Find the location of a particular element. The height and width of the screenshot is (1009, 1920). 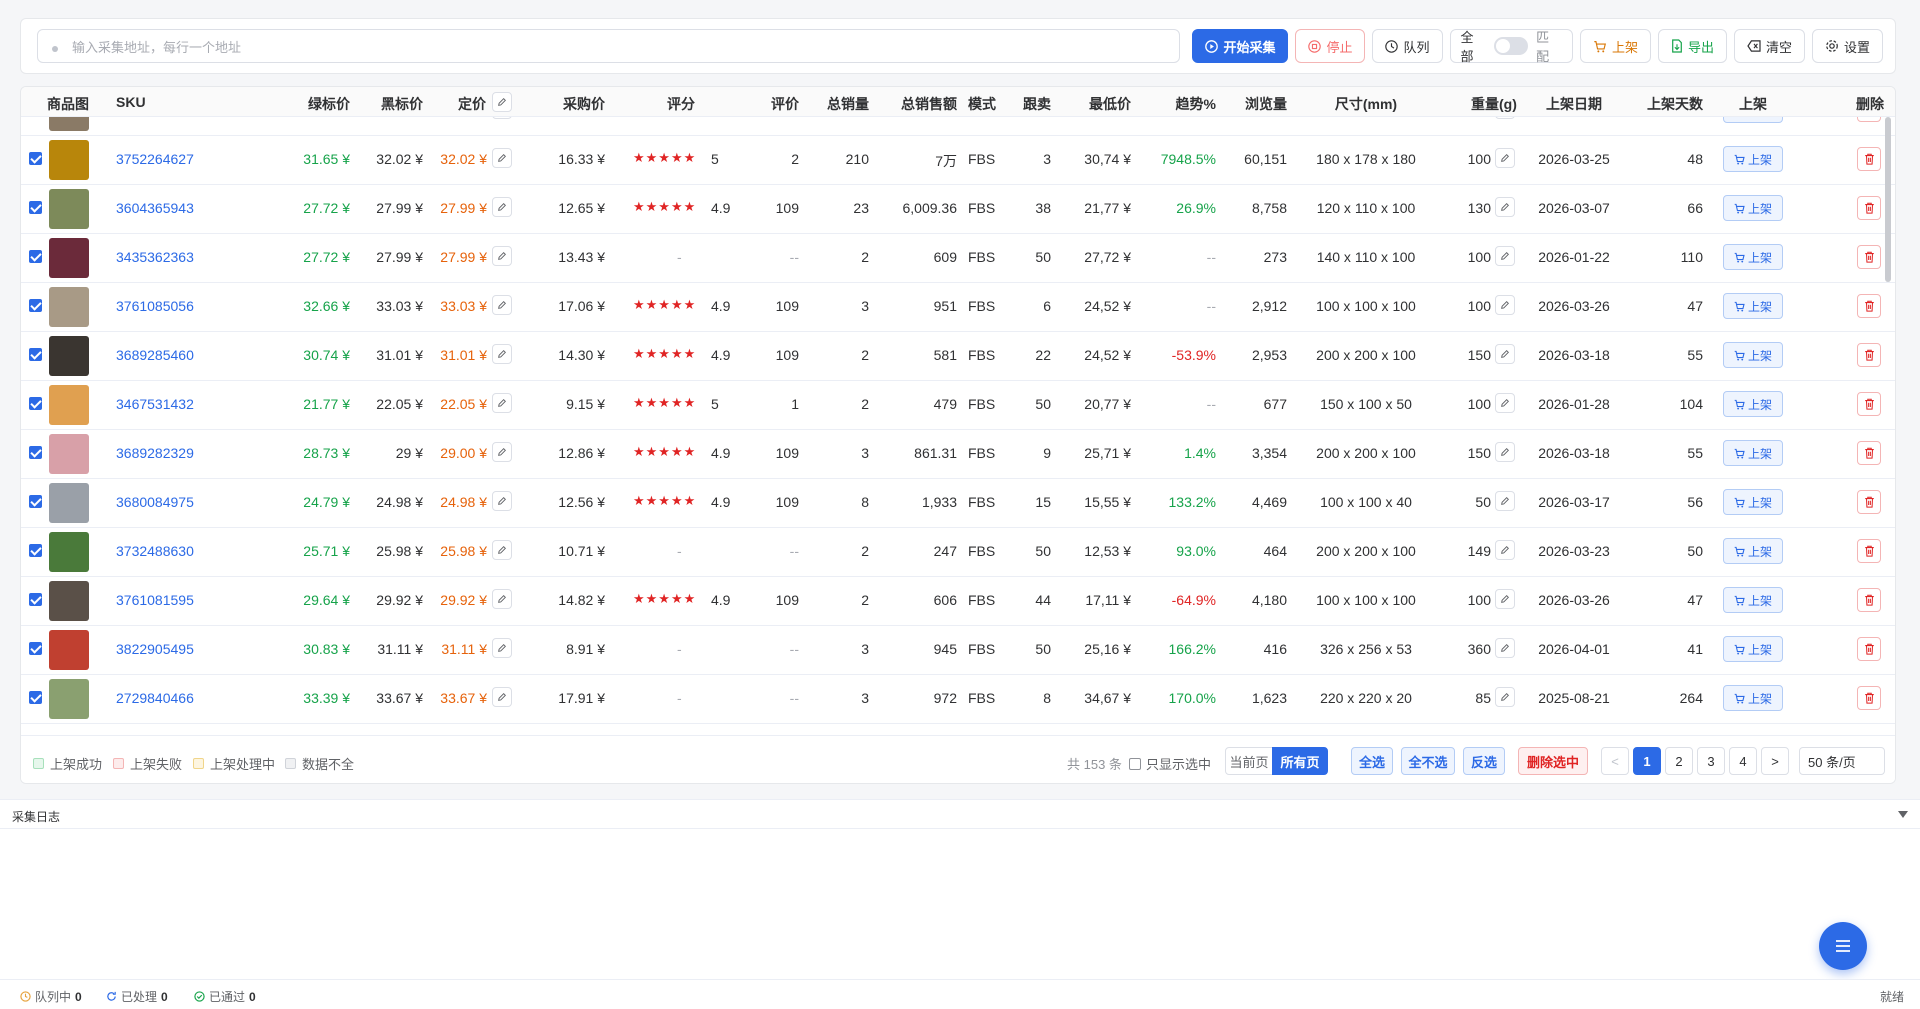

sku-link: 3689282329 is located at coordinates (155, 453).